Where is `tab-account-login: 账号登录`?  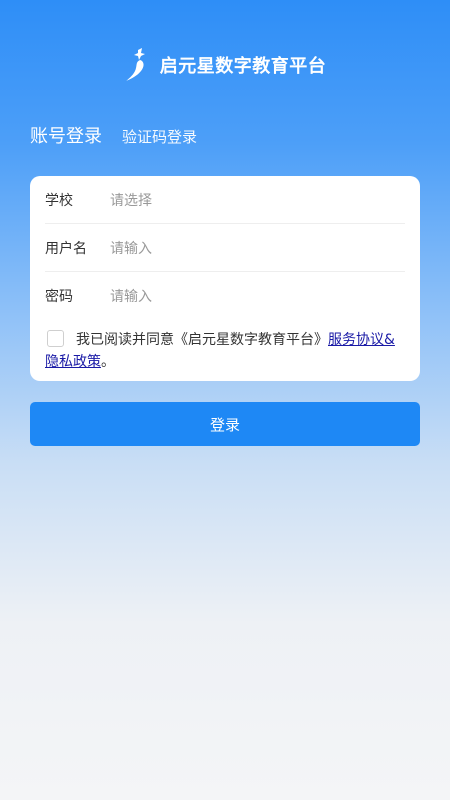 tab-account-login: 账号登录 is located at coordinates (66, 135).